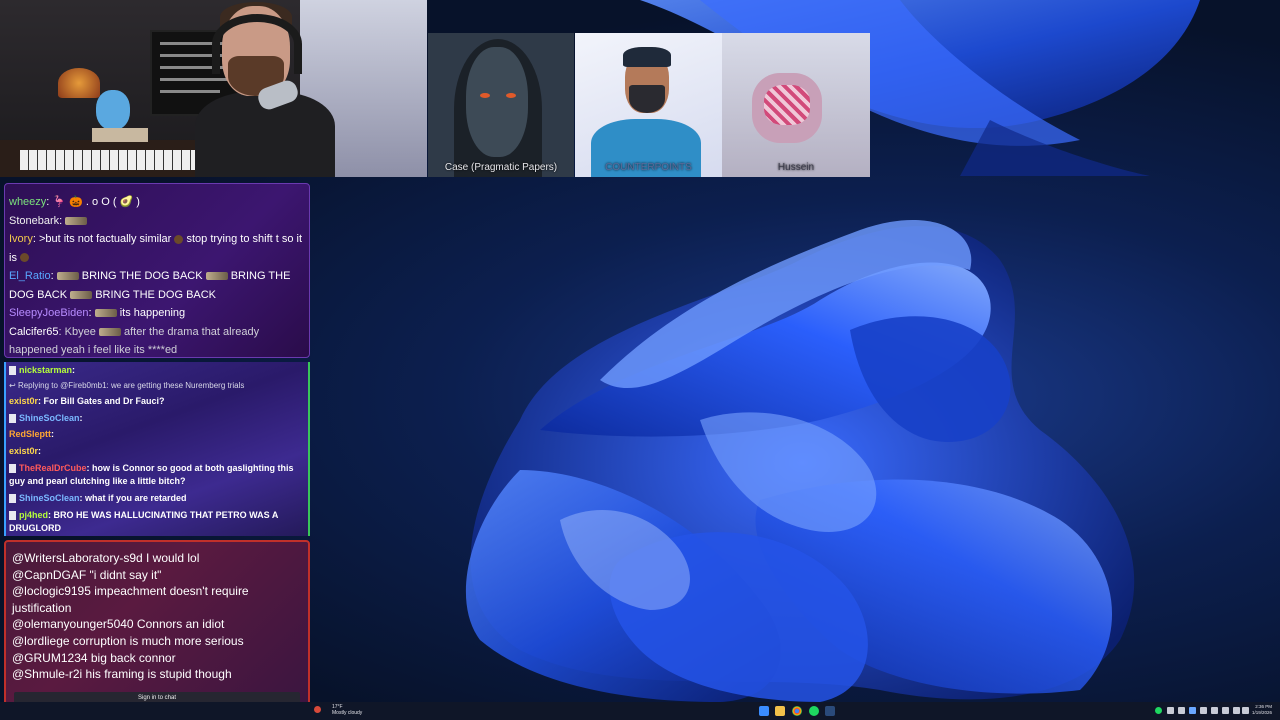 The width and height of the screenshot is (1280, 720). Describe the element at coordinates (80, 331) in the screenshot. I see `chat-text: Kbyee` at that location.